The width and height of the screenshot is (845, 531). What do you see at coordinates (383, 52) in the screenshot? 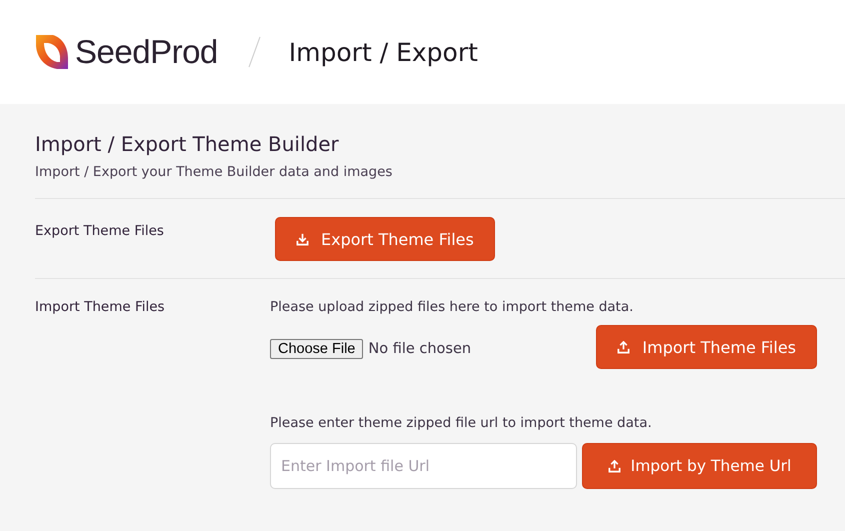
I see `page-title: Import / Export` at bounding box center [383, 52].